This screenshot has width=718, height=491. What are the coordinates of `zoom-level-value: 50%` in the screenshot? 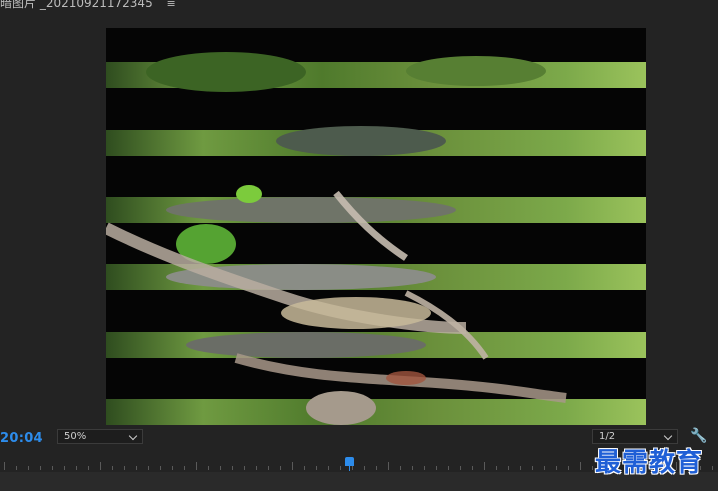 It's located at (75, 436).